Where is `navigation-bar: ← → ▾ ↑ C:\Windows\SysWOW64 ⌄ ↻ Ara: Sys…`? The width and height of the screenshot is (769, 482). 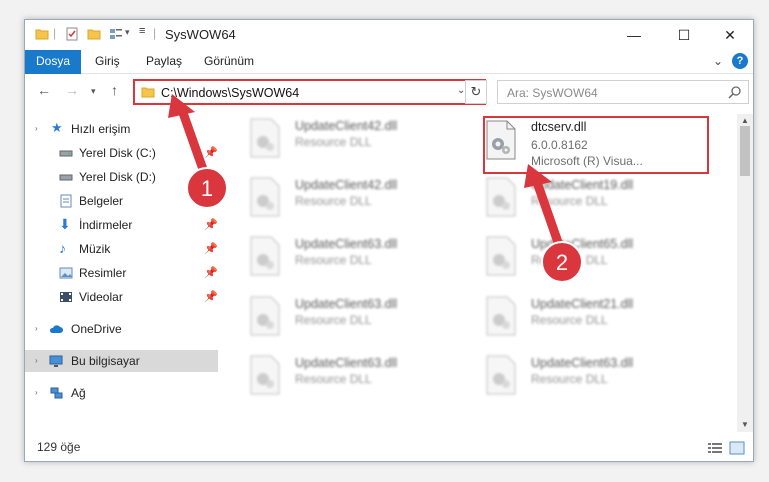 navigation-bar: ← → ▾ ↑ C:\Windows\SysWOW64 ⌄ ↻ Ara: Sys… is located at coordinates (389, 92).